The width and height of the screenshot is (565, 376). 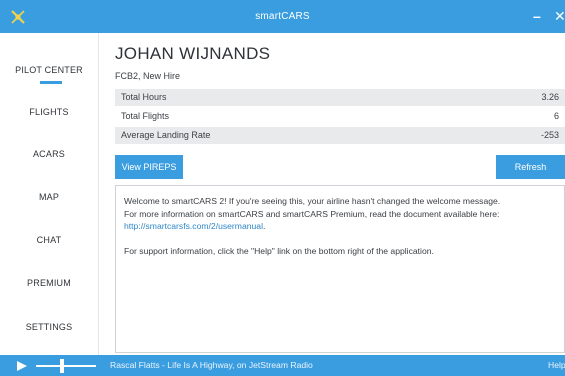 I want to click on stat-label: Total Hours, so click(x=144, y=97).